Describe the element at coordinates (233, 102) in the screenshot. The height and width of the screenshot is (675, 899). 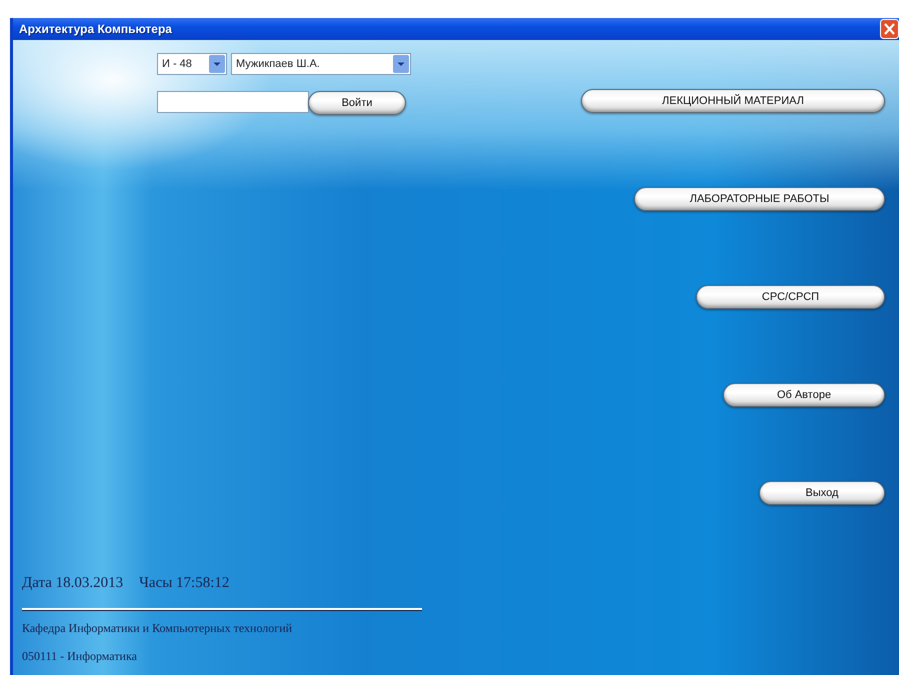
I see `password-field` at that location.